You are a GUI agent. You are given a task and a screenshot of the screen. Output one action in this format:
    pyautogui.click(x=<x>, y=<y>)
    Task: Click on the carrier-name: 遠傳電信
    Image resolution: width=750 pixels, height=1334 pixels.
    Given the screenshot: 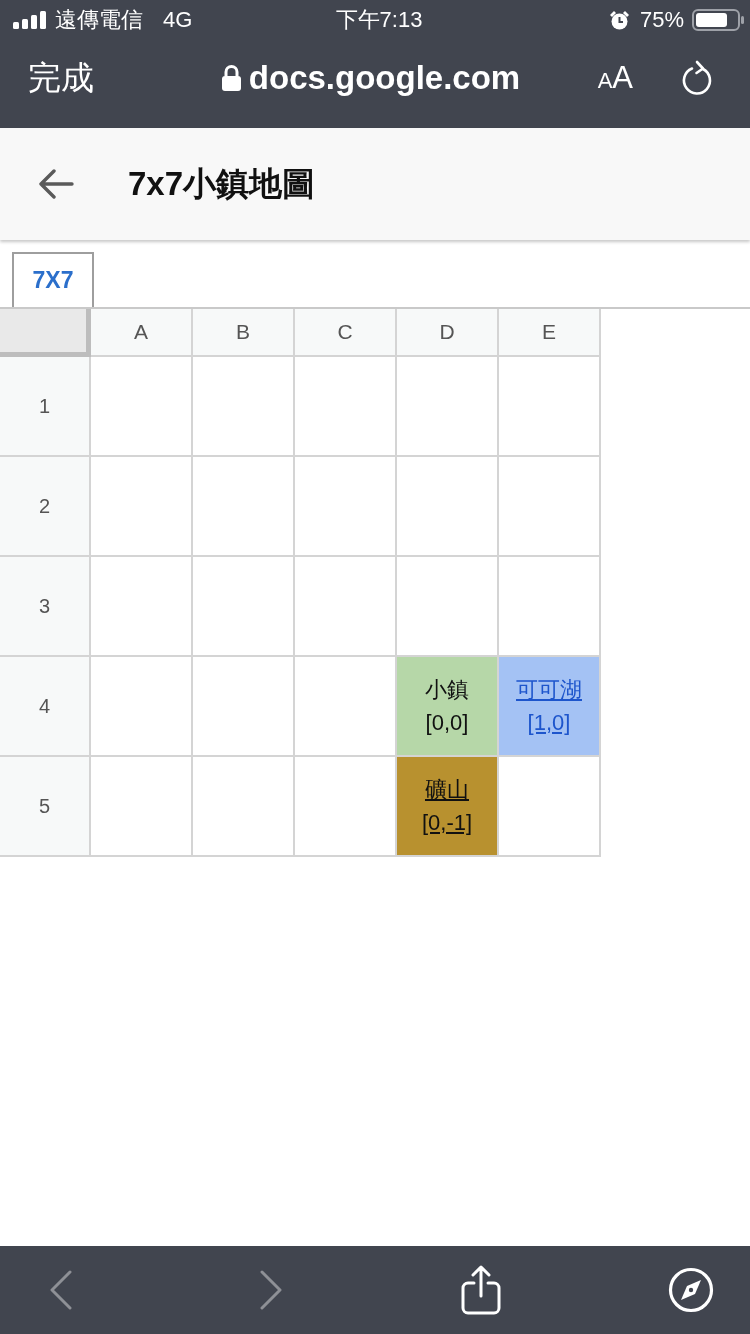 What is the action you would take?
    pyautogui.click(x=99, y=20)
    